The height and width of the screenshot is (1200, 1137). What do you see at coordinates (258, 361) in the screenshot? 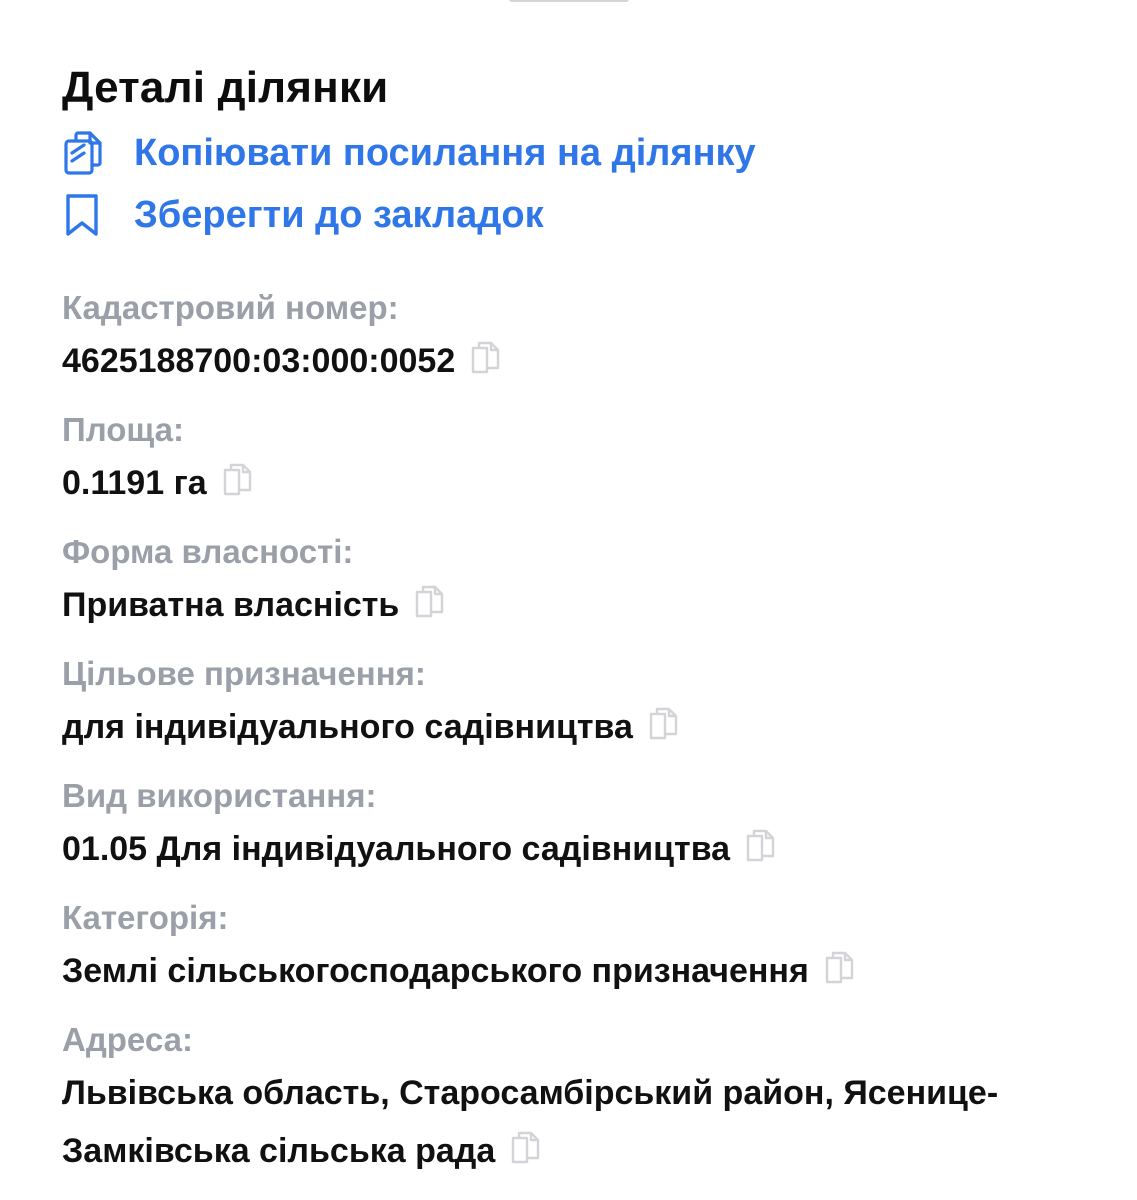
I see `field-value-cadastral-number: 4625188700:03:000:0052` at bounding box center [258, 361].